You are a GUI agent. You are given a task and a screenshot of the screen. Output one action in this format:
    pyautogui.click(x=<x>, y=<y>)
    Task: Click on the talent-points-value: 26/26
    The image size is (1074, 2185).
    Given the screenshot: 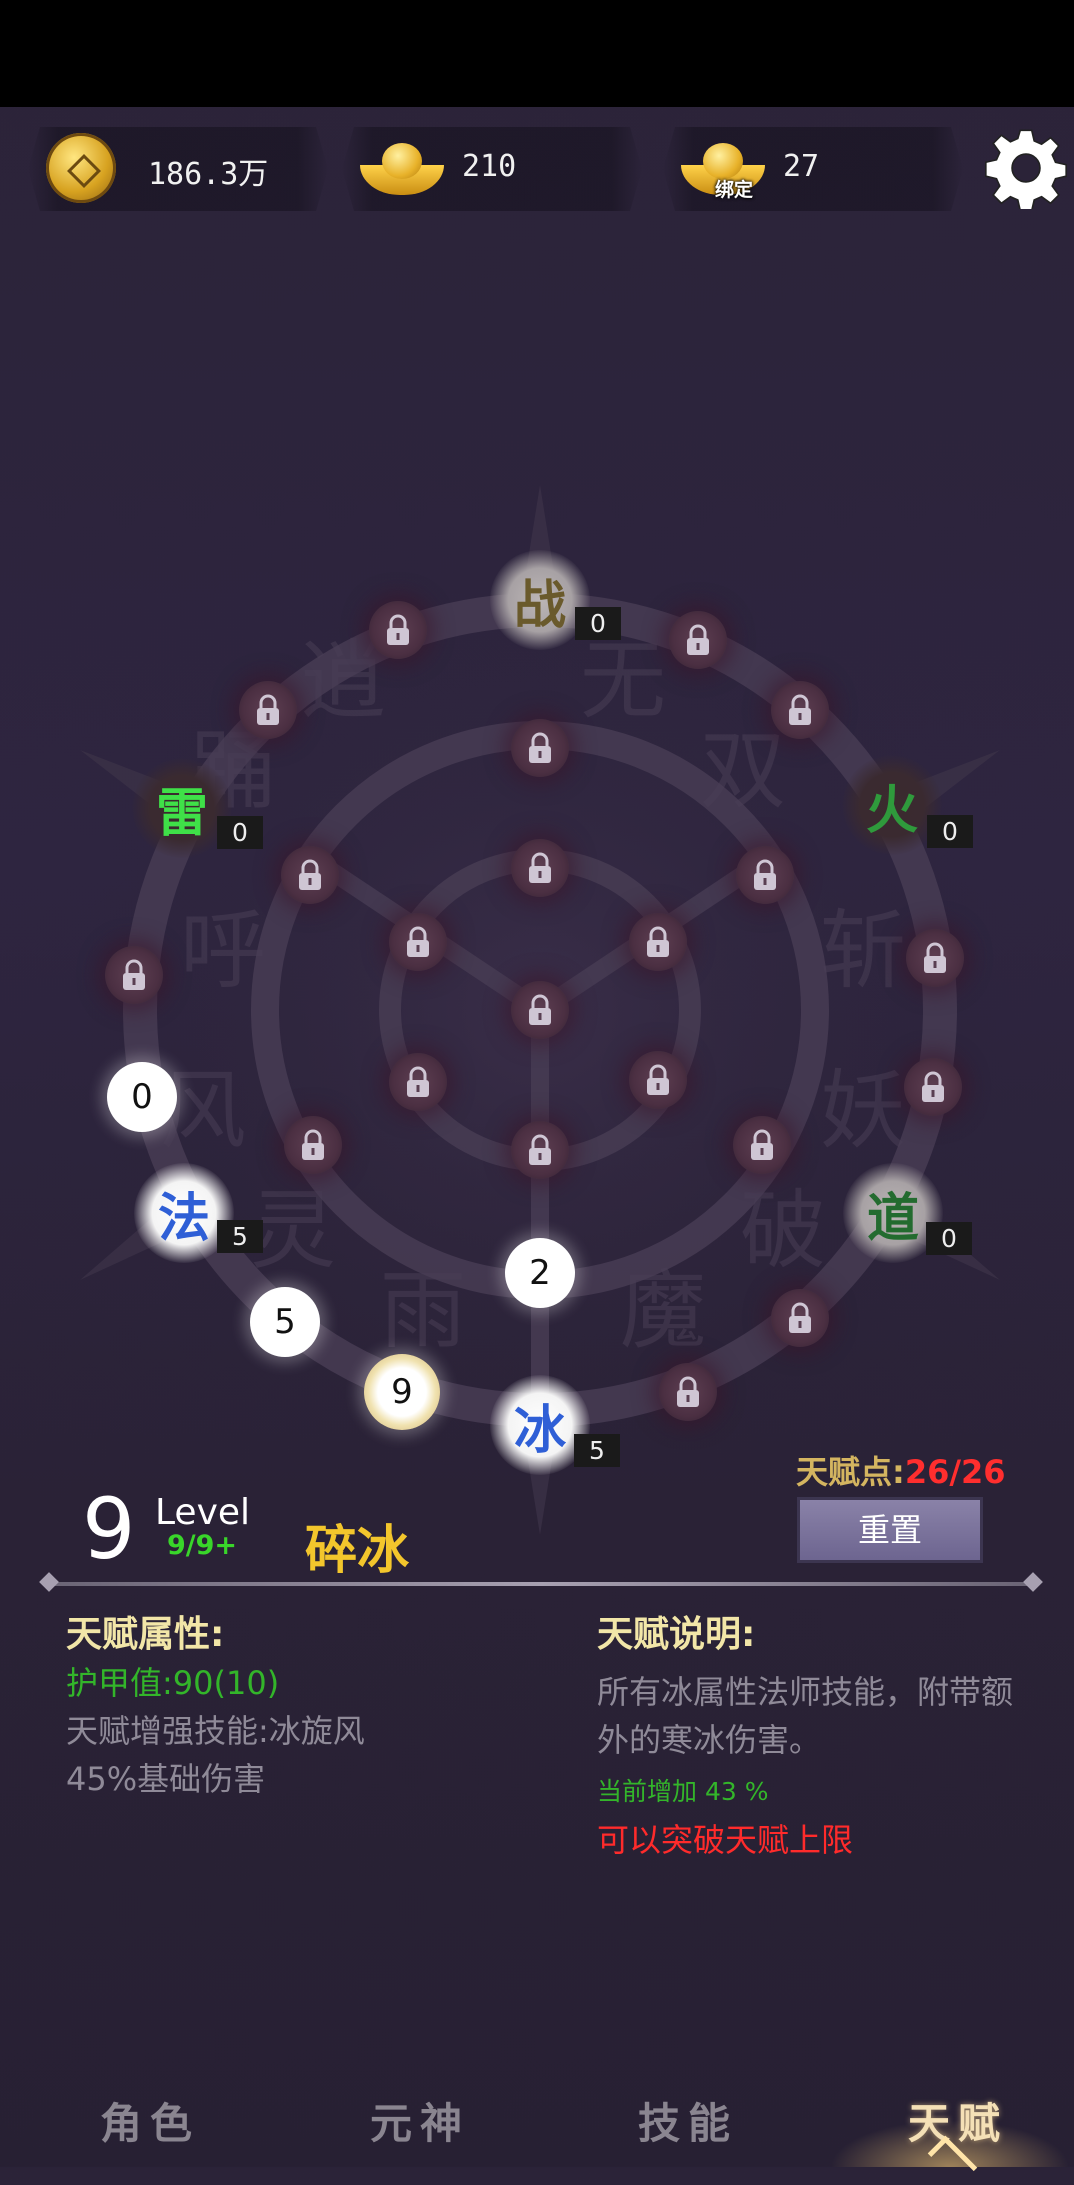 What is the action you would take?
    pyautogui.click(x=955, y=1472)
    